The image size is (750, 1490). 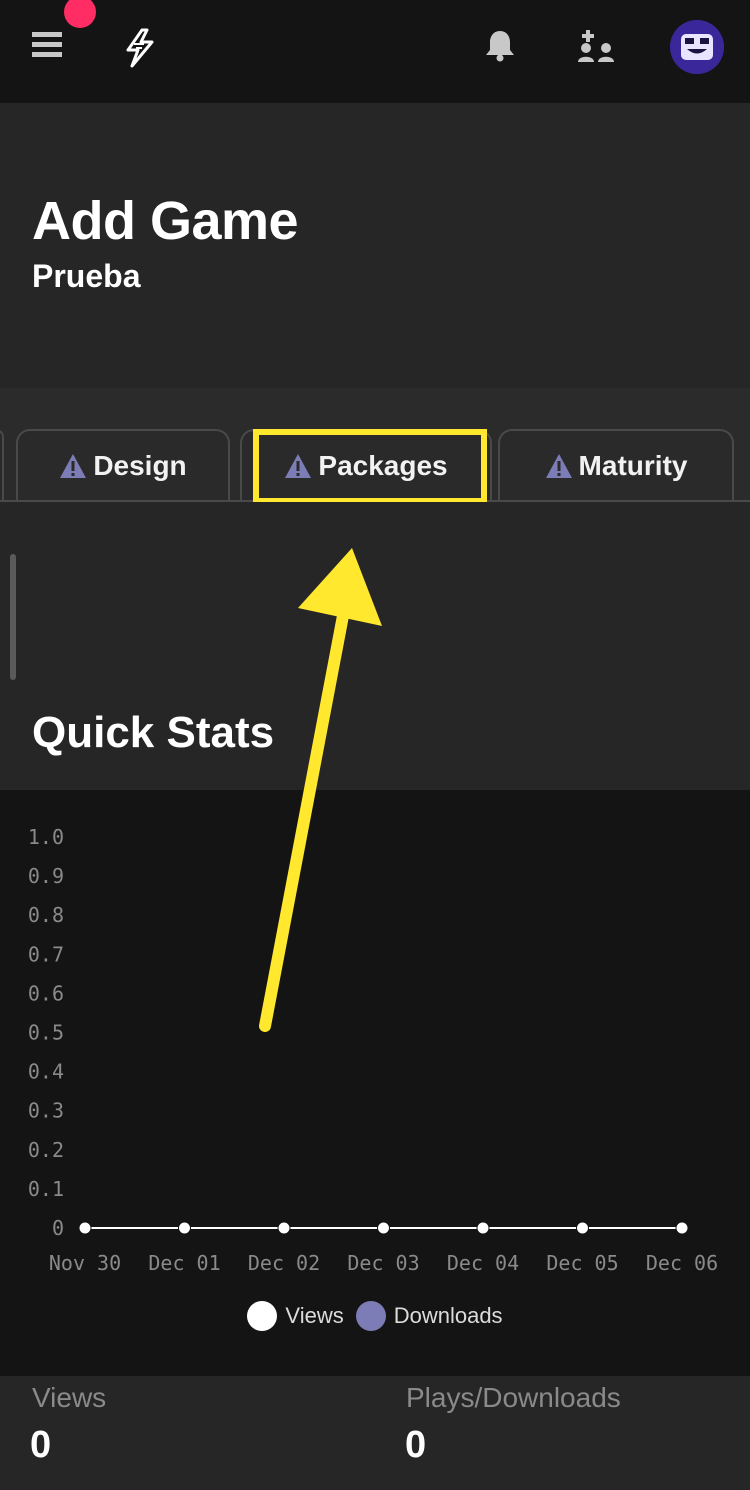 What do you see at coordinates (513, 1397) in the screenshot?
I see `plays-stat-label: Plays/Downloads` at bounding box center [513, 1397].